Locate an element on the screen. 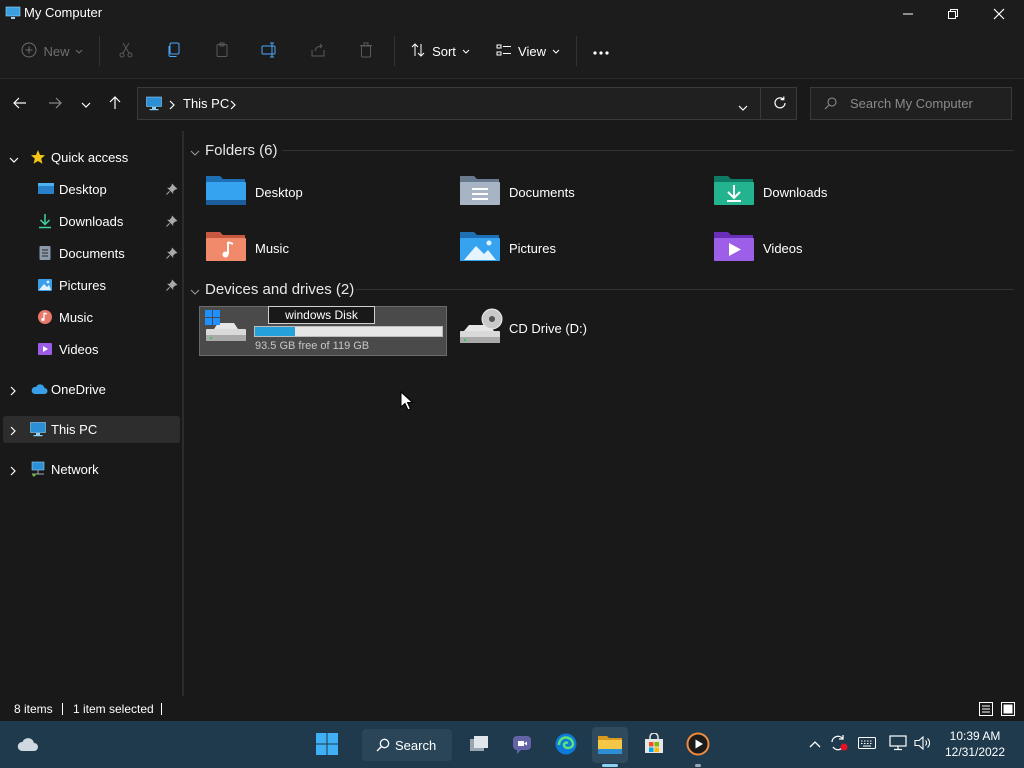 Image resolution: width=1024 pixels, height=768 pixels. scissors-icon is located at coordinates (126, 51).